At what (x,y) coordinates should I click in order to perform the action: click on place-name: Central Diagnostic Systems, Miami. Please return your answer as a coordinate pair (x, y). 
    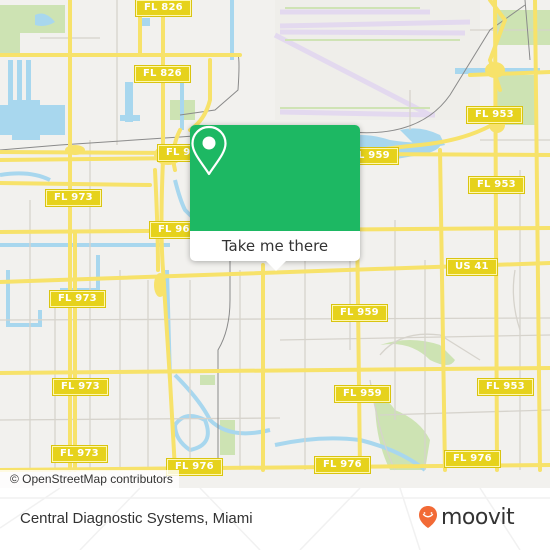
    Looking at the image, I should click on (136, 518).